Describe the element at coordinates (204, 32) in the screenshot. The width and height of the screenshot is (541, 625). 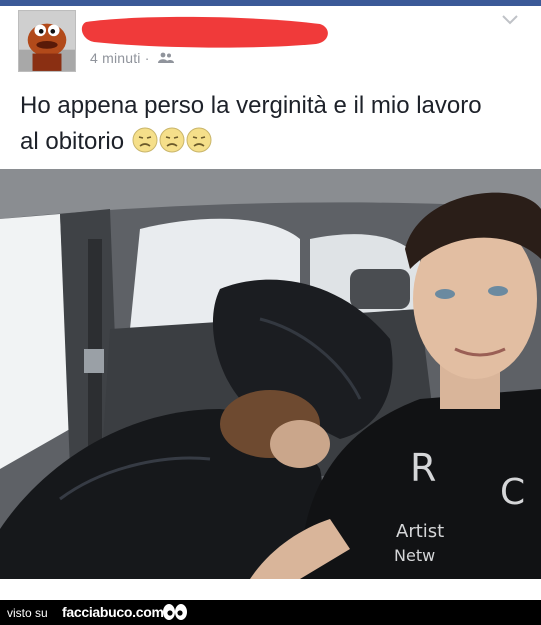
I see `redacted-username` at that location.